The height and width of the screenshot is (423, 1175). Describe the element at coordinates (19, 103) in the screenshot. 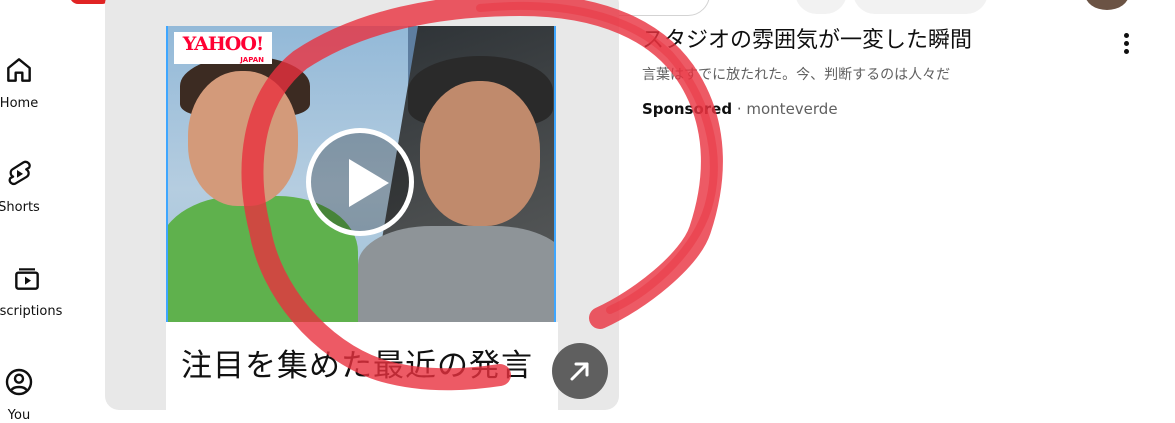

I see `sidebar-item-label: Home` at that location.